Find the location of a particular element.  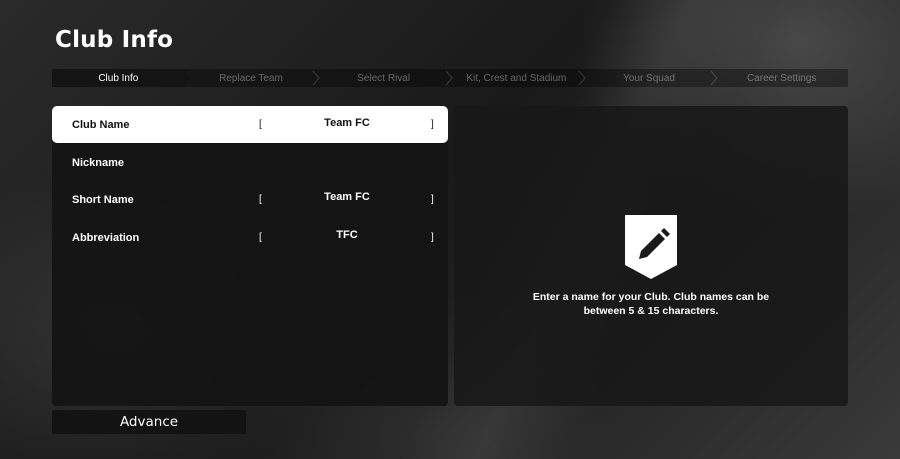

step-label: Career Settings is located at coordinates (781, 78).